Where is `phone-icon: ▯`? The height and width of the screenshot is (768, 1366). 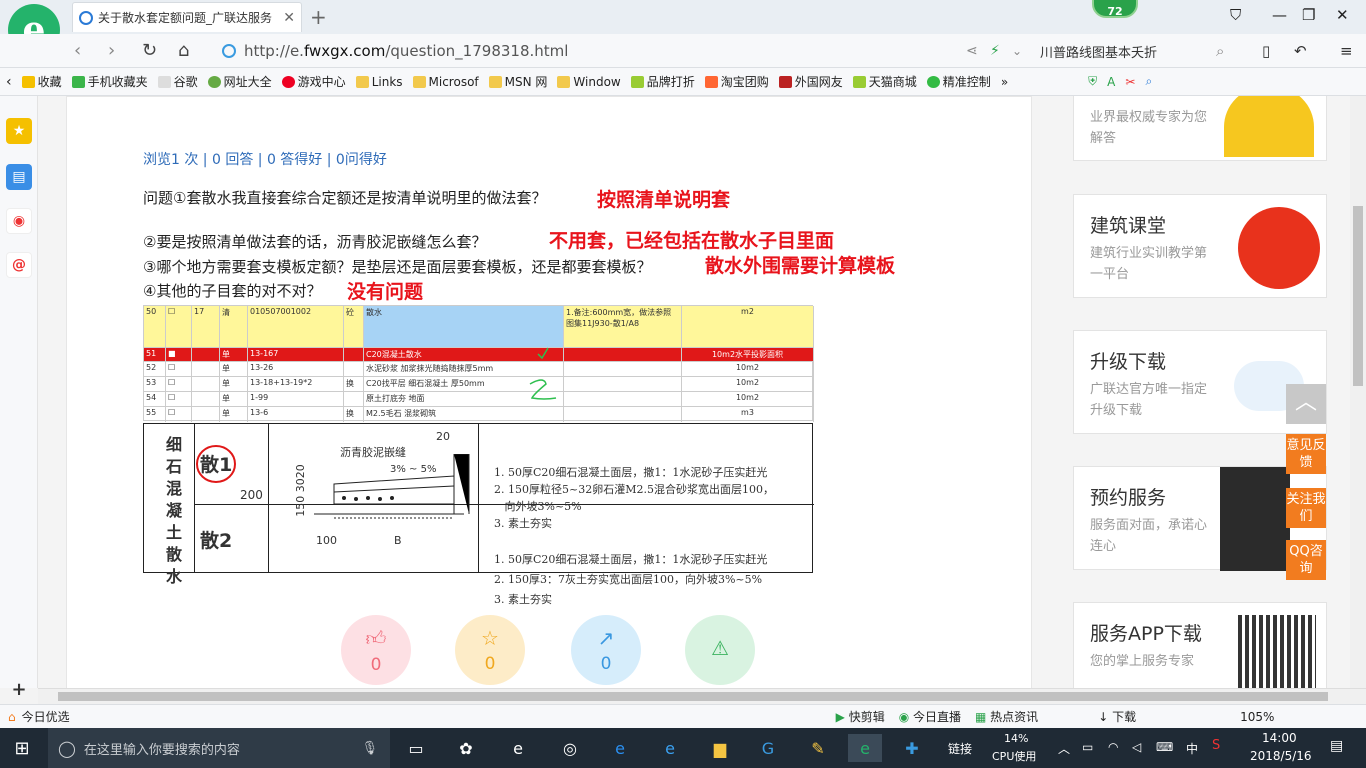
phone-icon: ▯ is located at coordinates (1266, 51).